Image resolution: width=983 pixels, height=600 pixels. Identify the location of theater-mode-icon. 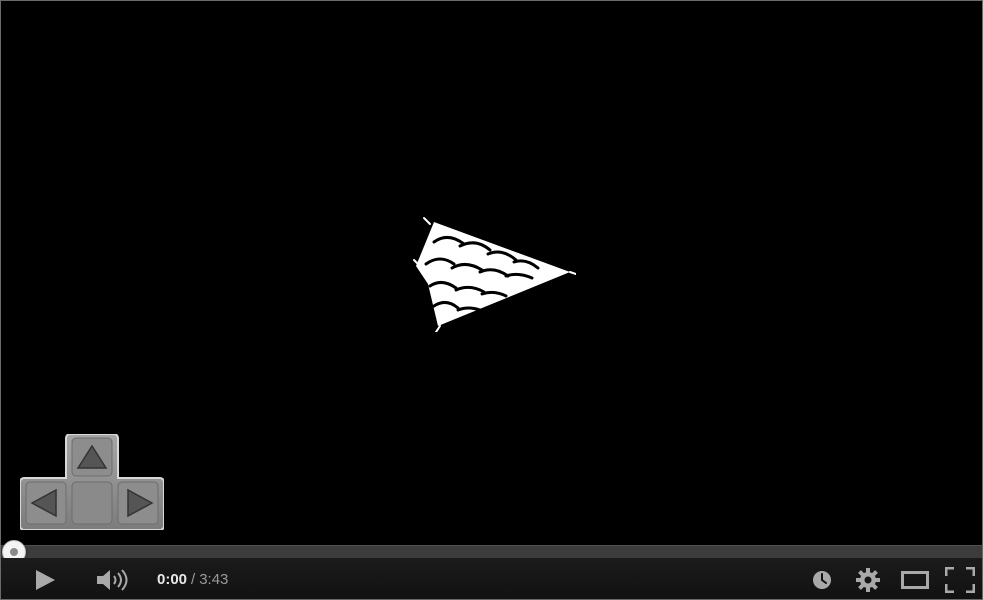
(915, 579).